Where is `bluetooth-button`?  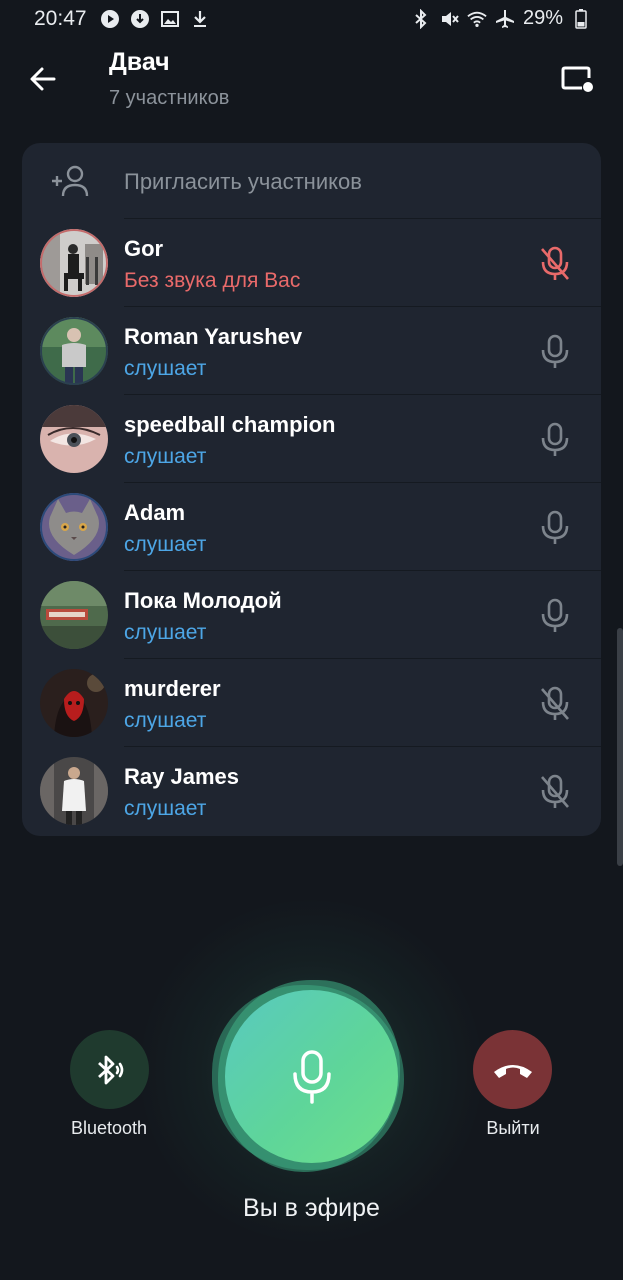
bluetooth-button is located at coordinates (109, 1069).